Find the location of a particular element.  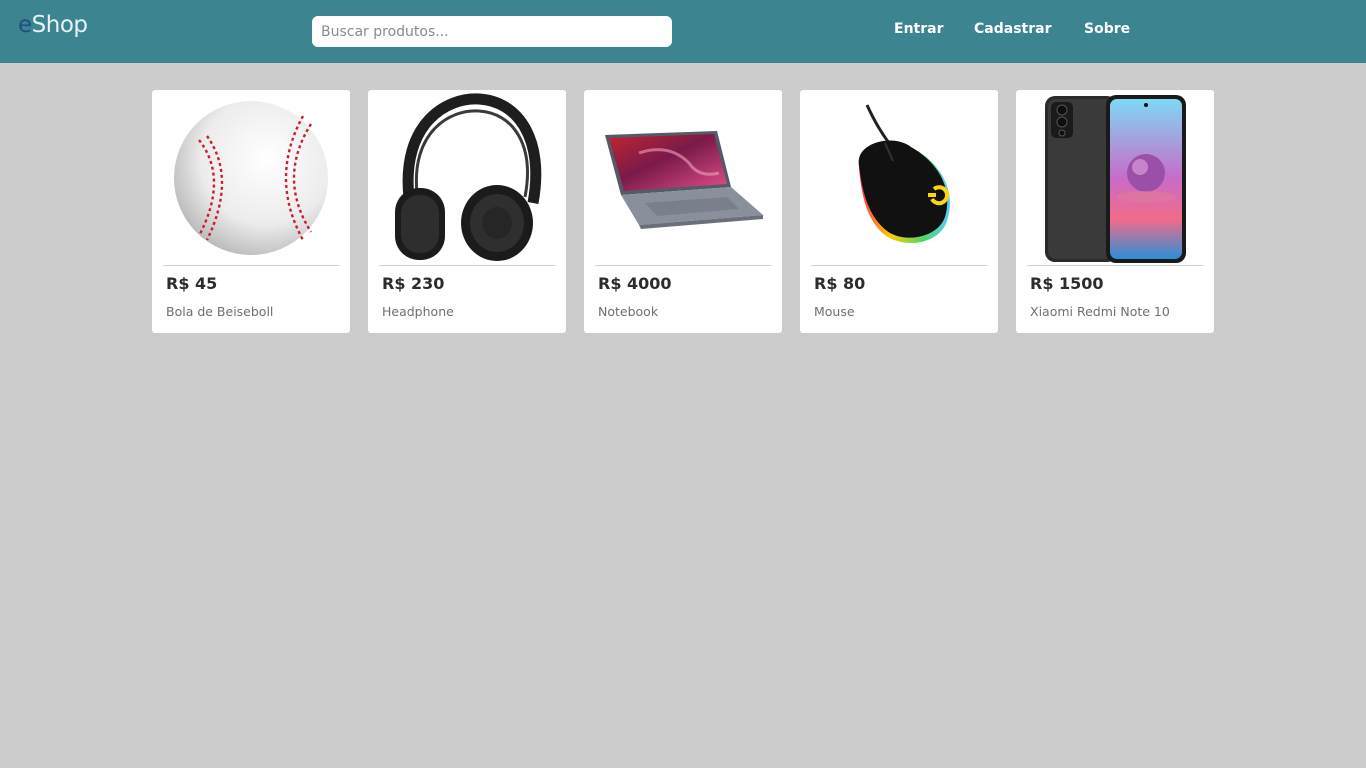

product-card: R$ 45 Bola de Beiseboll is located at coordinates (251, 211).